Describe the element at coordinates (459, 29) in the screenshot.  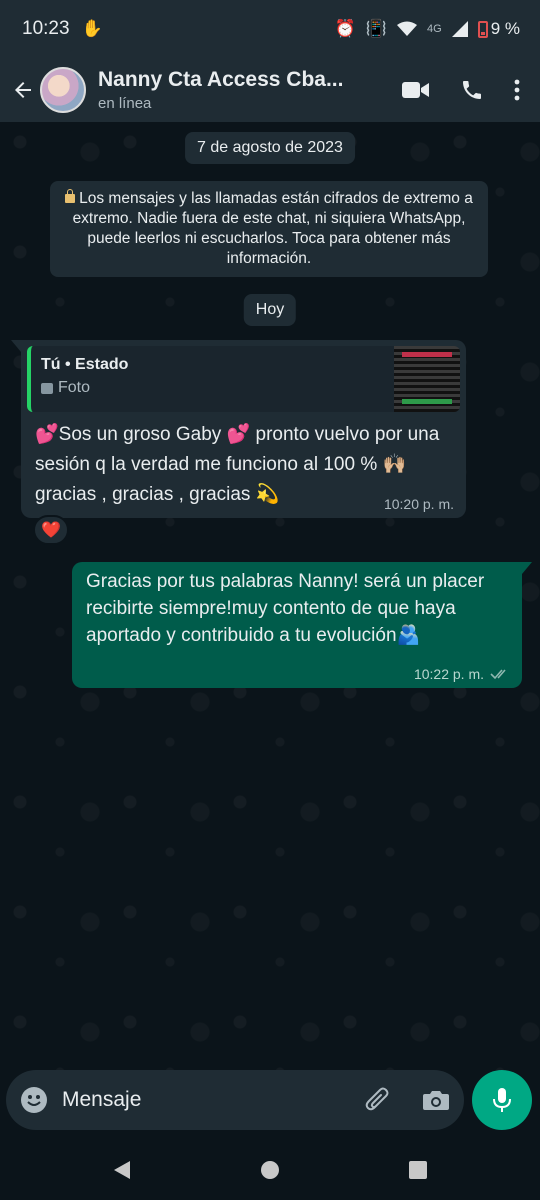
I see `signal-icon` at that location.